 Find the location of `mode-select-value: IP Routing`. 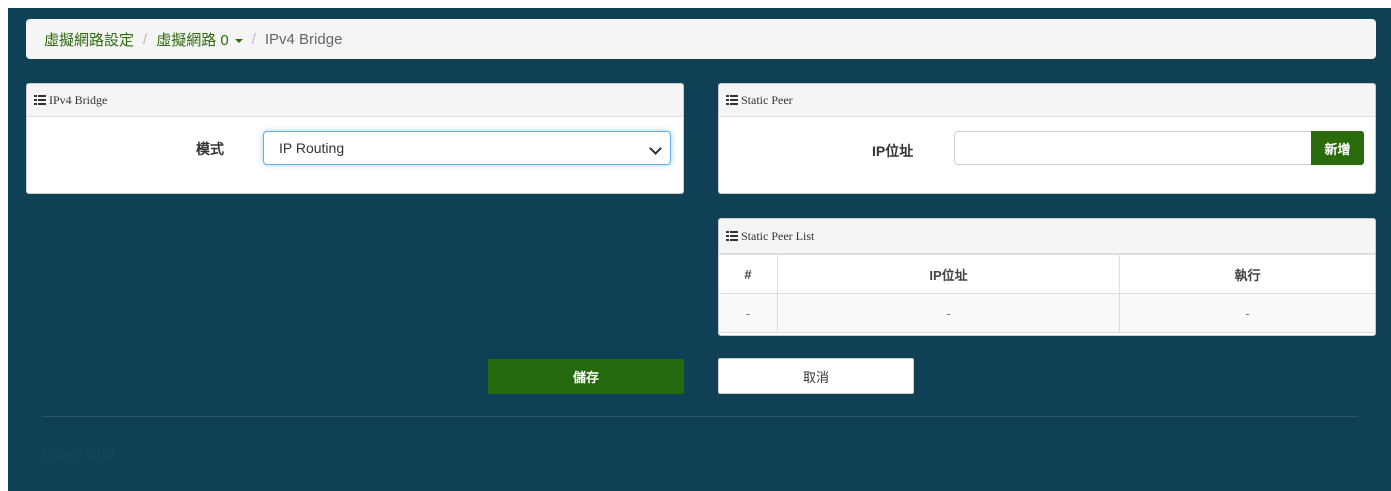

mode-select-value: IP Routing is located at coordinates (312, 148).